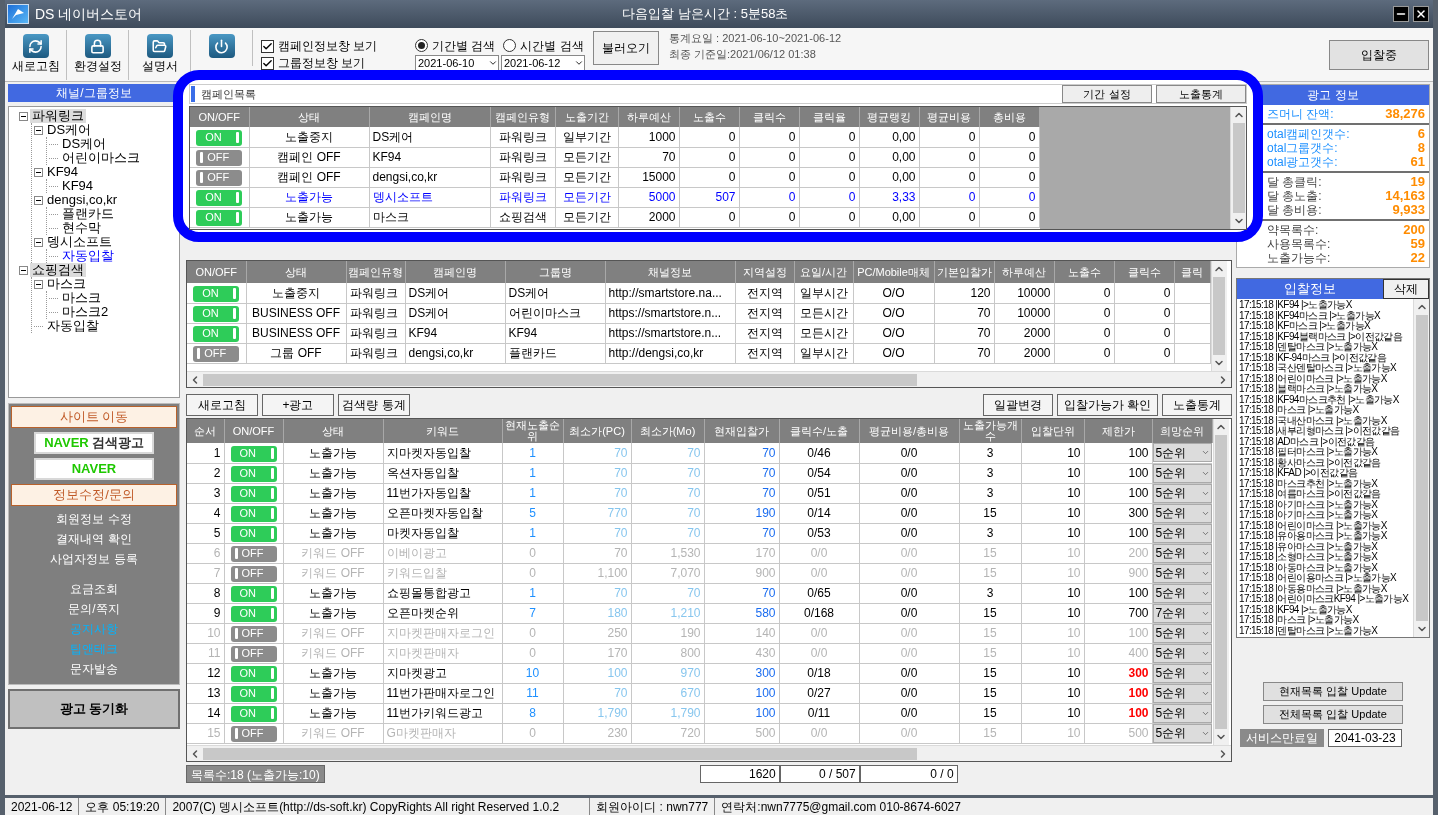  Describe the element at coordinates (94, 609) in the screenshot. I see `nav-link: 문의/쪽지` at that location.